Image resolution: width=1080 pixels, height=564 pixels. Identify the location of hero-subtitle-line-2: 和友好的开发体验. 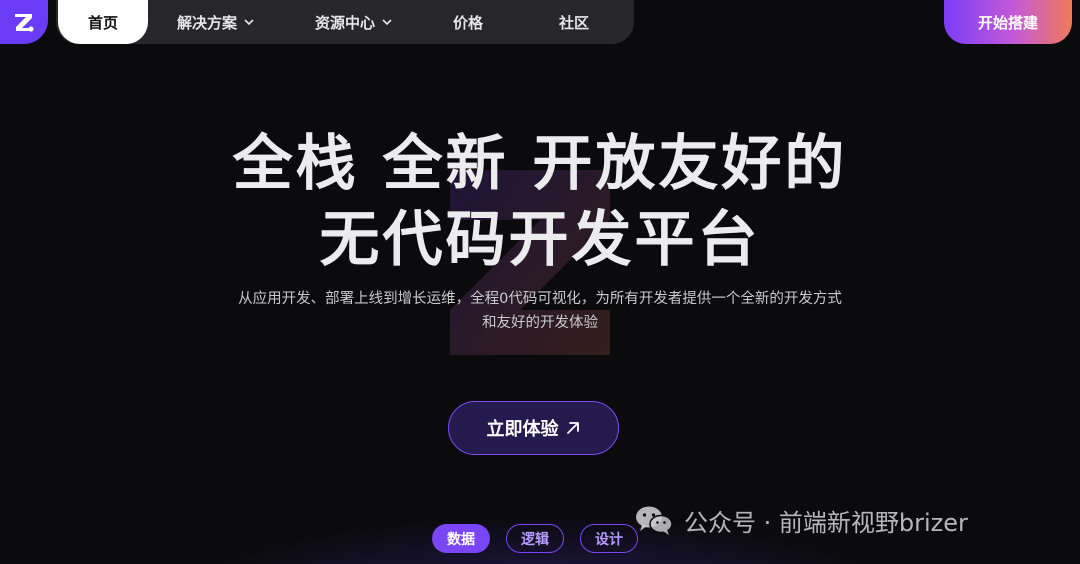
(540, 323).